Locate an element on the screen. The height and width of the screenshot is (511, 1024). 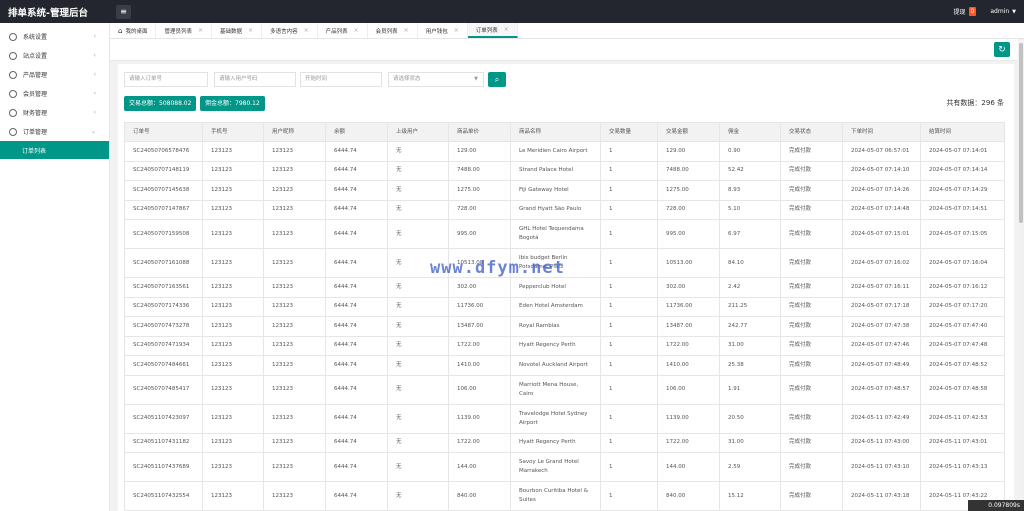
table-cell: 1.91 is located at coordinates (750, 389).